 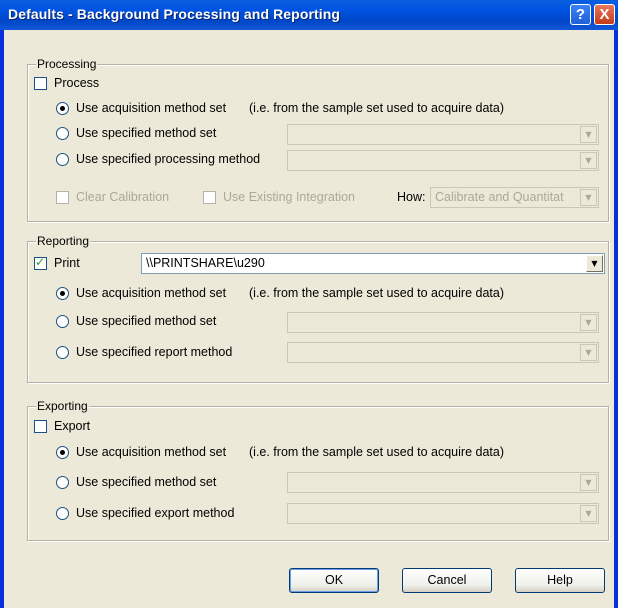 I want to click on processing-radio-acquisition, so click(x=62, y=108).